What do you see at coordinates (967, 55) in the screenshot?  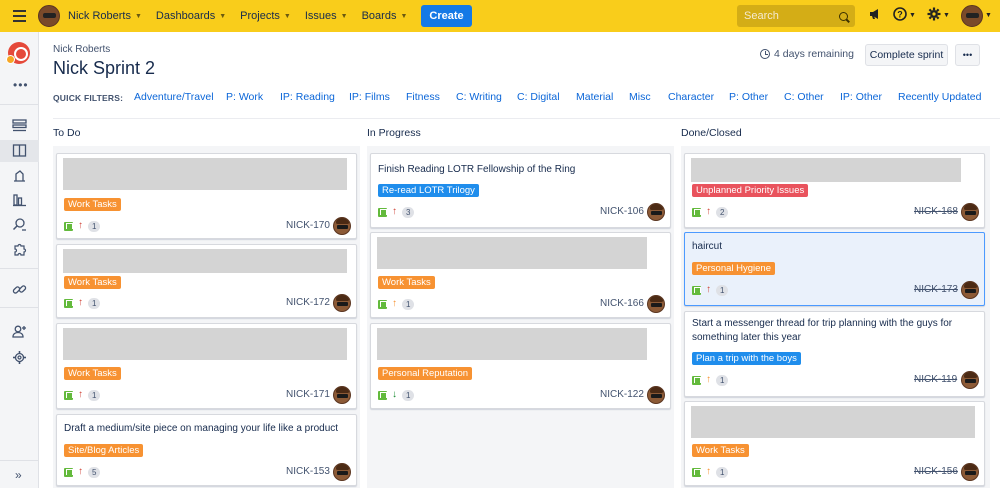 I see `more-actions-button: •••` at bounding box center [967, 55].